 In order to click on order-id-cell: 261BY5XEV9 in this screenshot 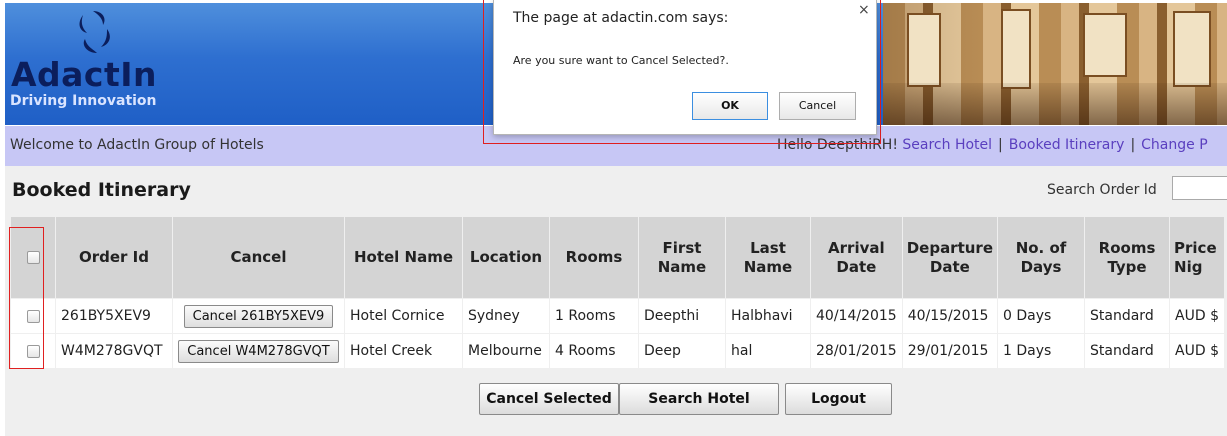, I will do `click(114, 316)`.